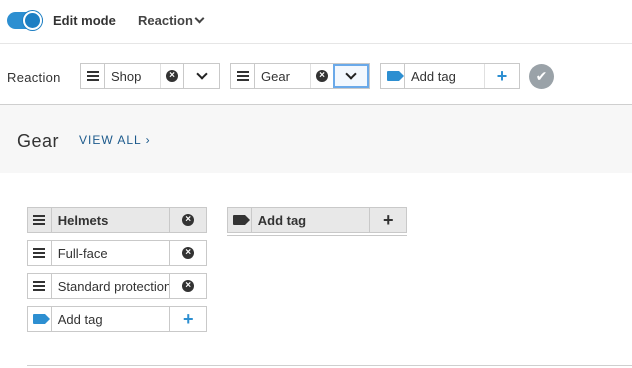  What do you see at coordinates (38, 141) in the screenshot?
I see `section-title: Gear` at bounding box center [38, 141].